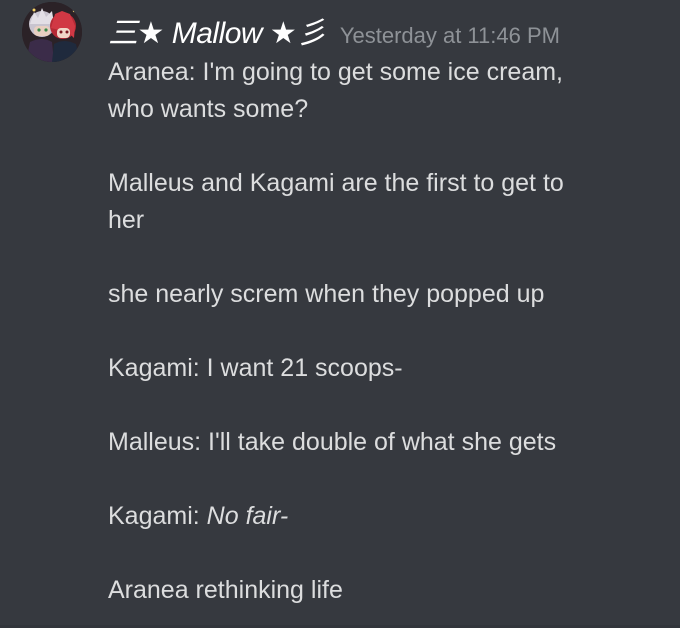  I want to click on avatar-icon, so click(52, 32).